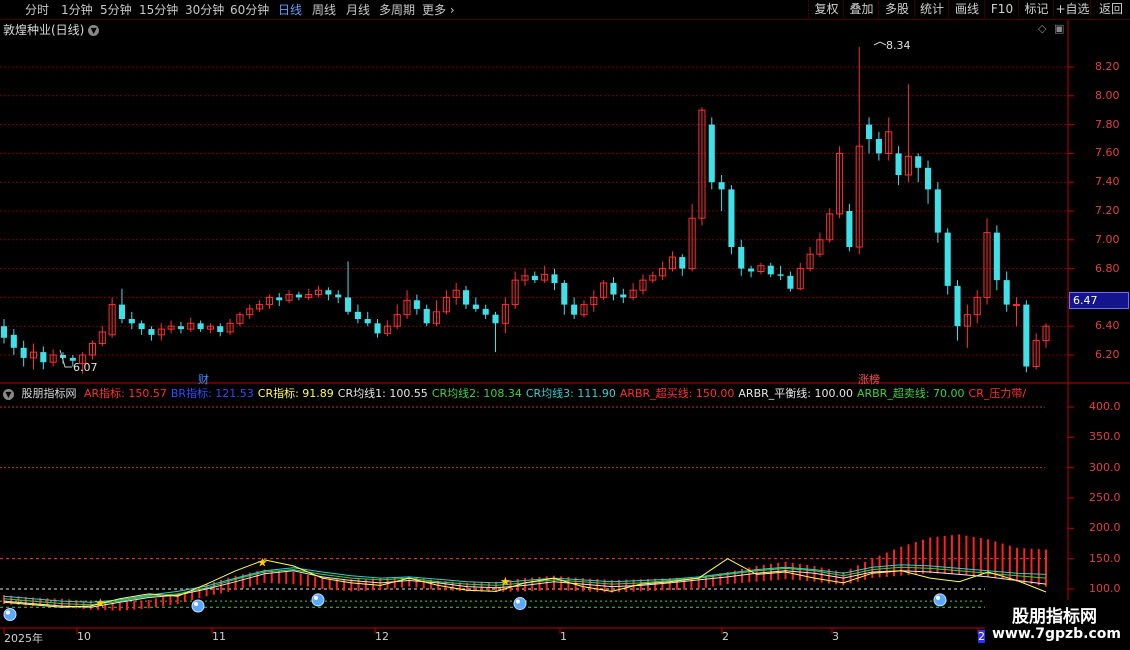  I want to click on indicator-tick: 250.0, so click(1105, 497).